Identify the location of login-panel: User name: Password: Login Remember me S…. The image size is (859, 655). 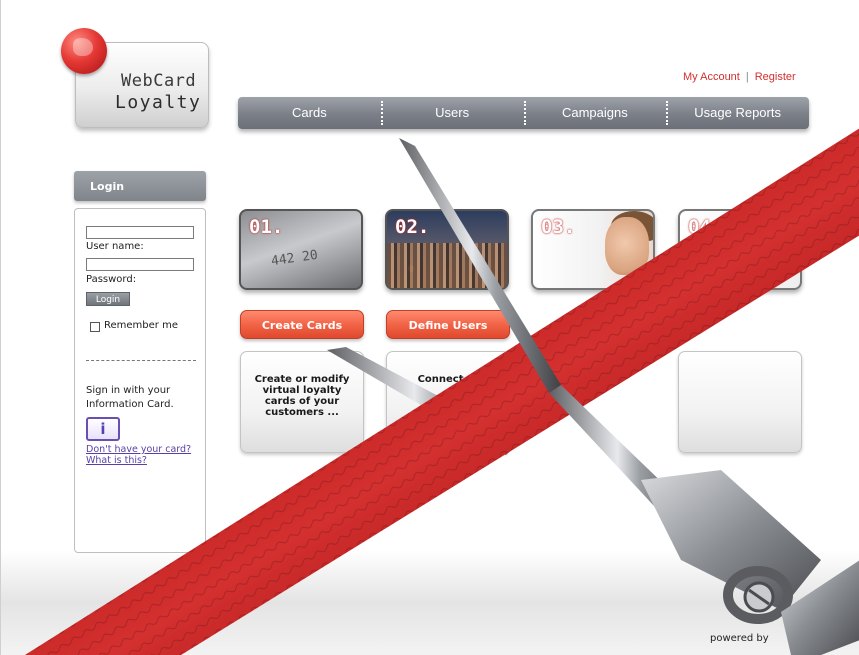
(140, 380).